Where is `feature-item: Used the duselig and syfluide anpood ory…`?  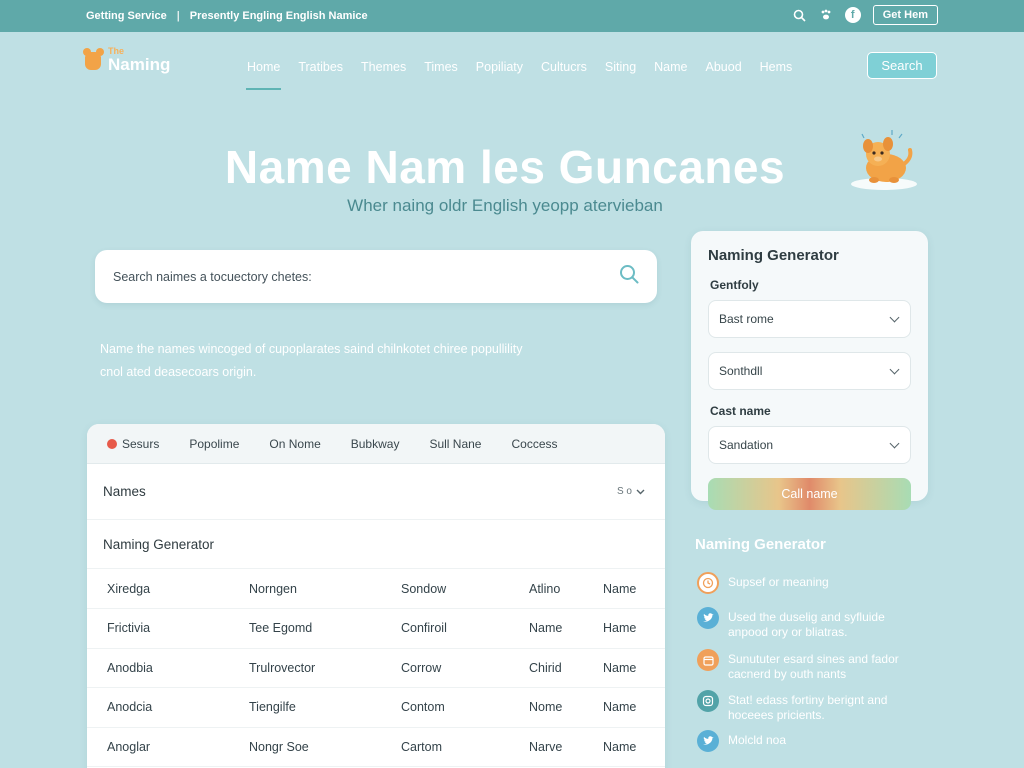
feature-item: Used the duselig and syfluide anpood ory… is located at coordinates (812, 623).